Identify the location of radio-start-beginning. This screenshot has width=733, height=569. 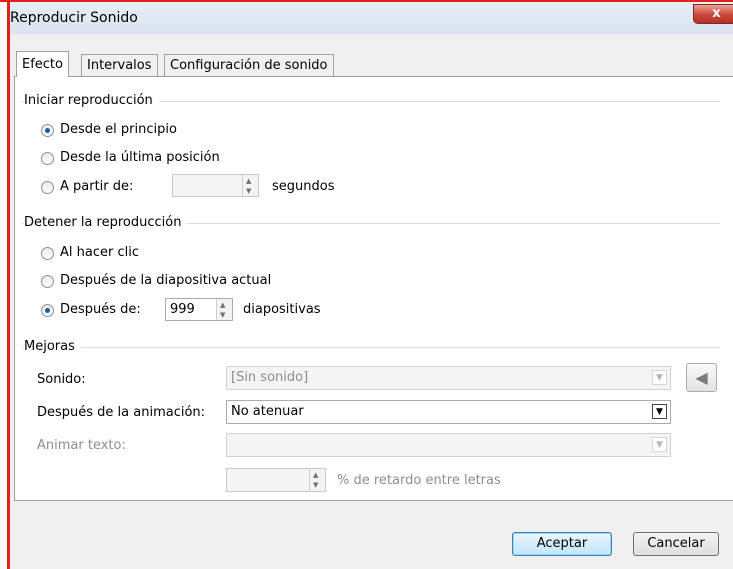
(47, 130).